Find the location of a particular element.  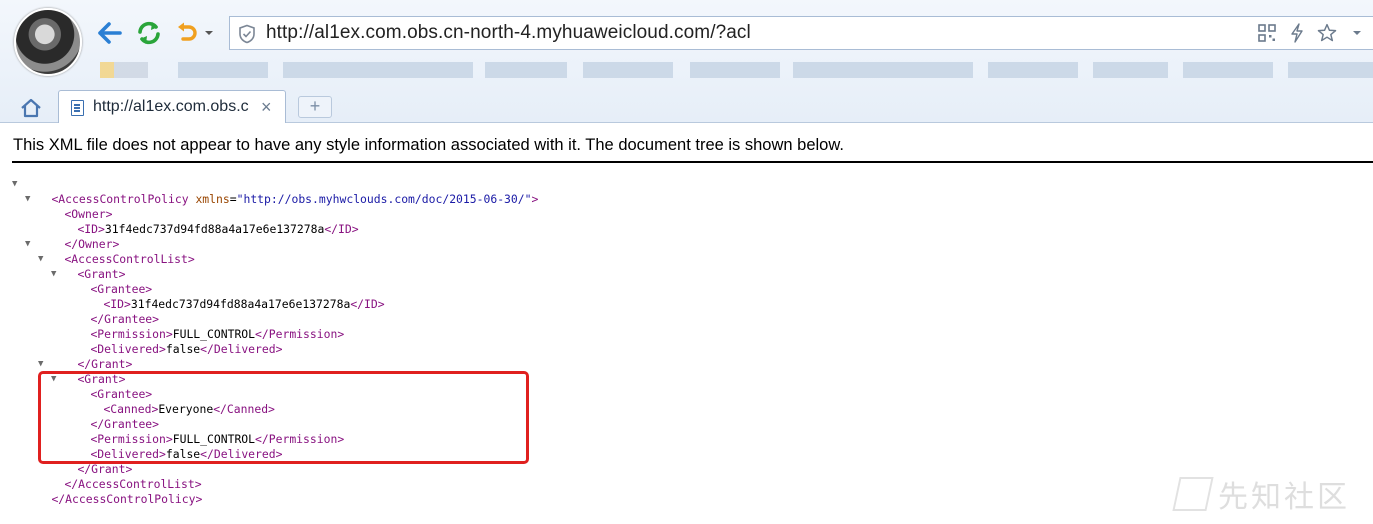

watermark-text: 先知社区 is located at coordinates (1284, 497).